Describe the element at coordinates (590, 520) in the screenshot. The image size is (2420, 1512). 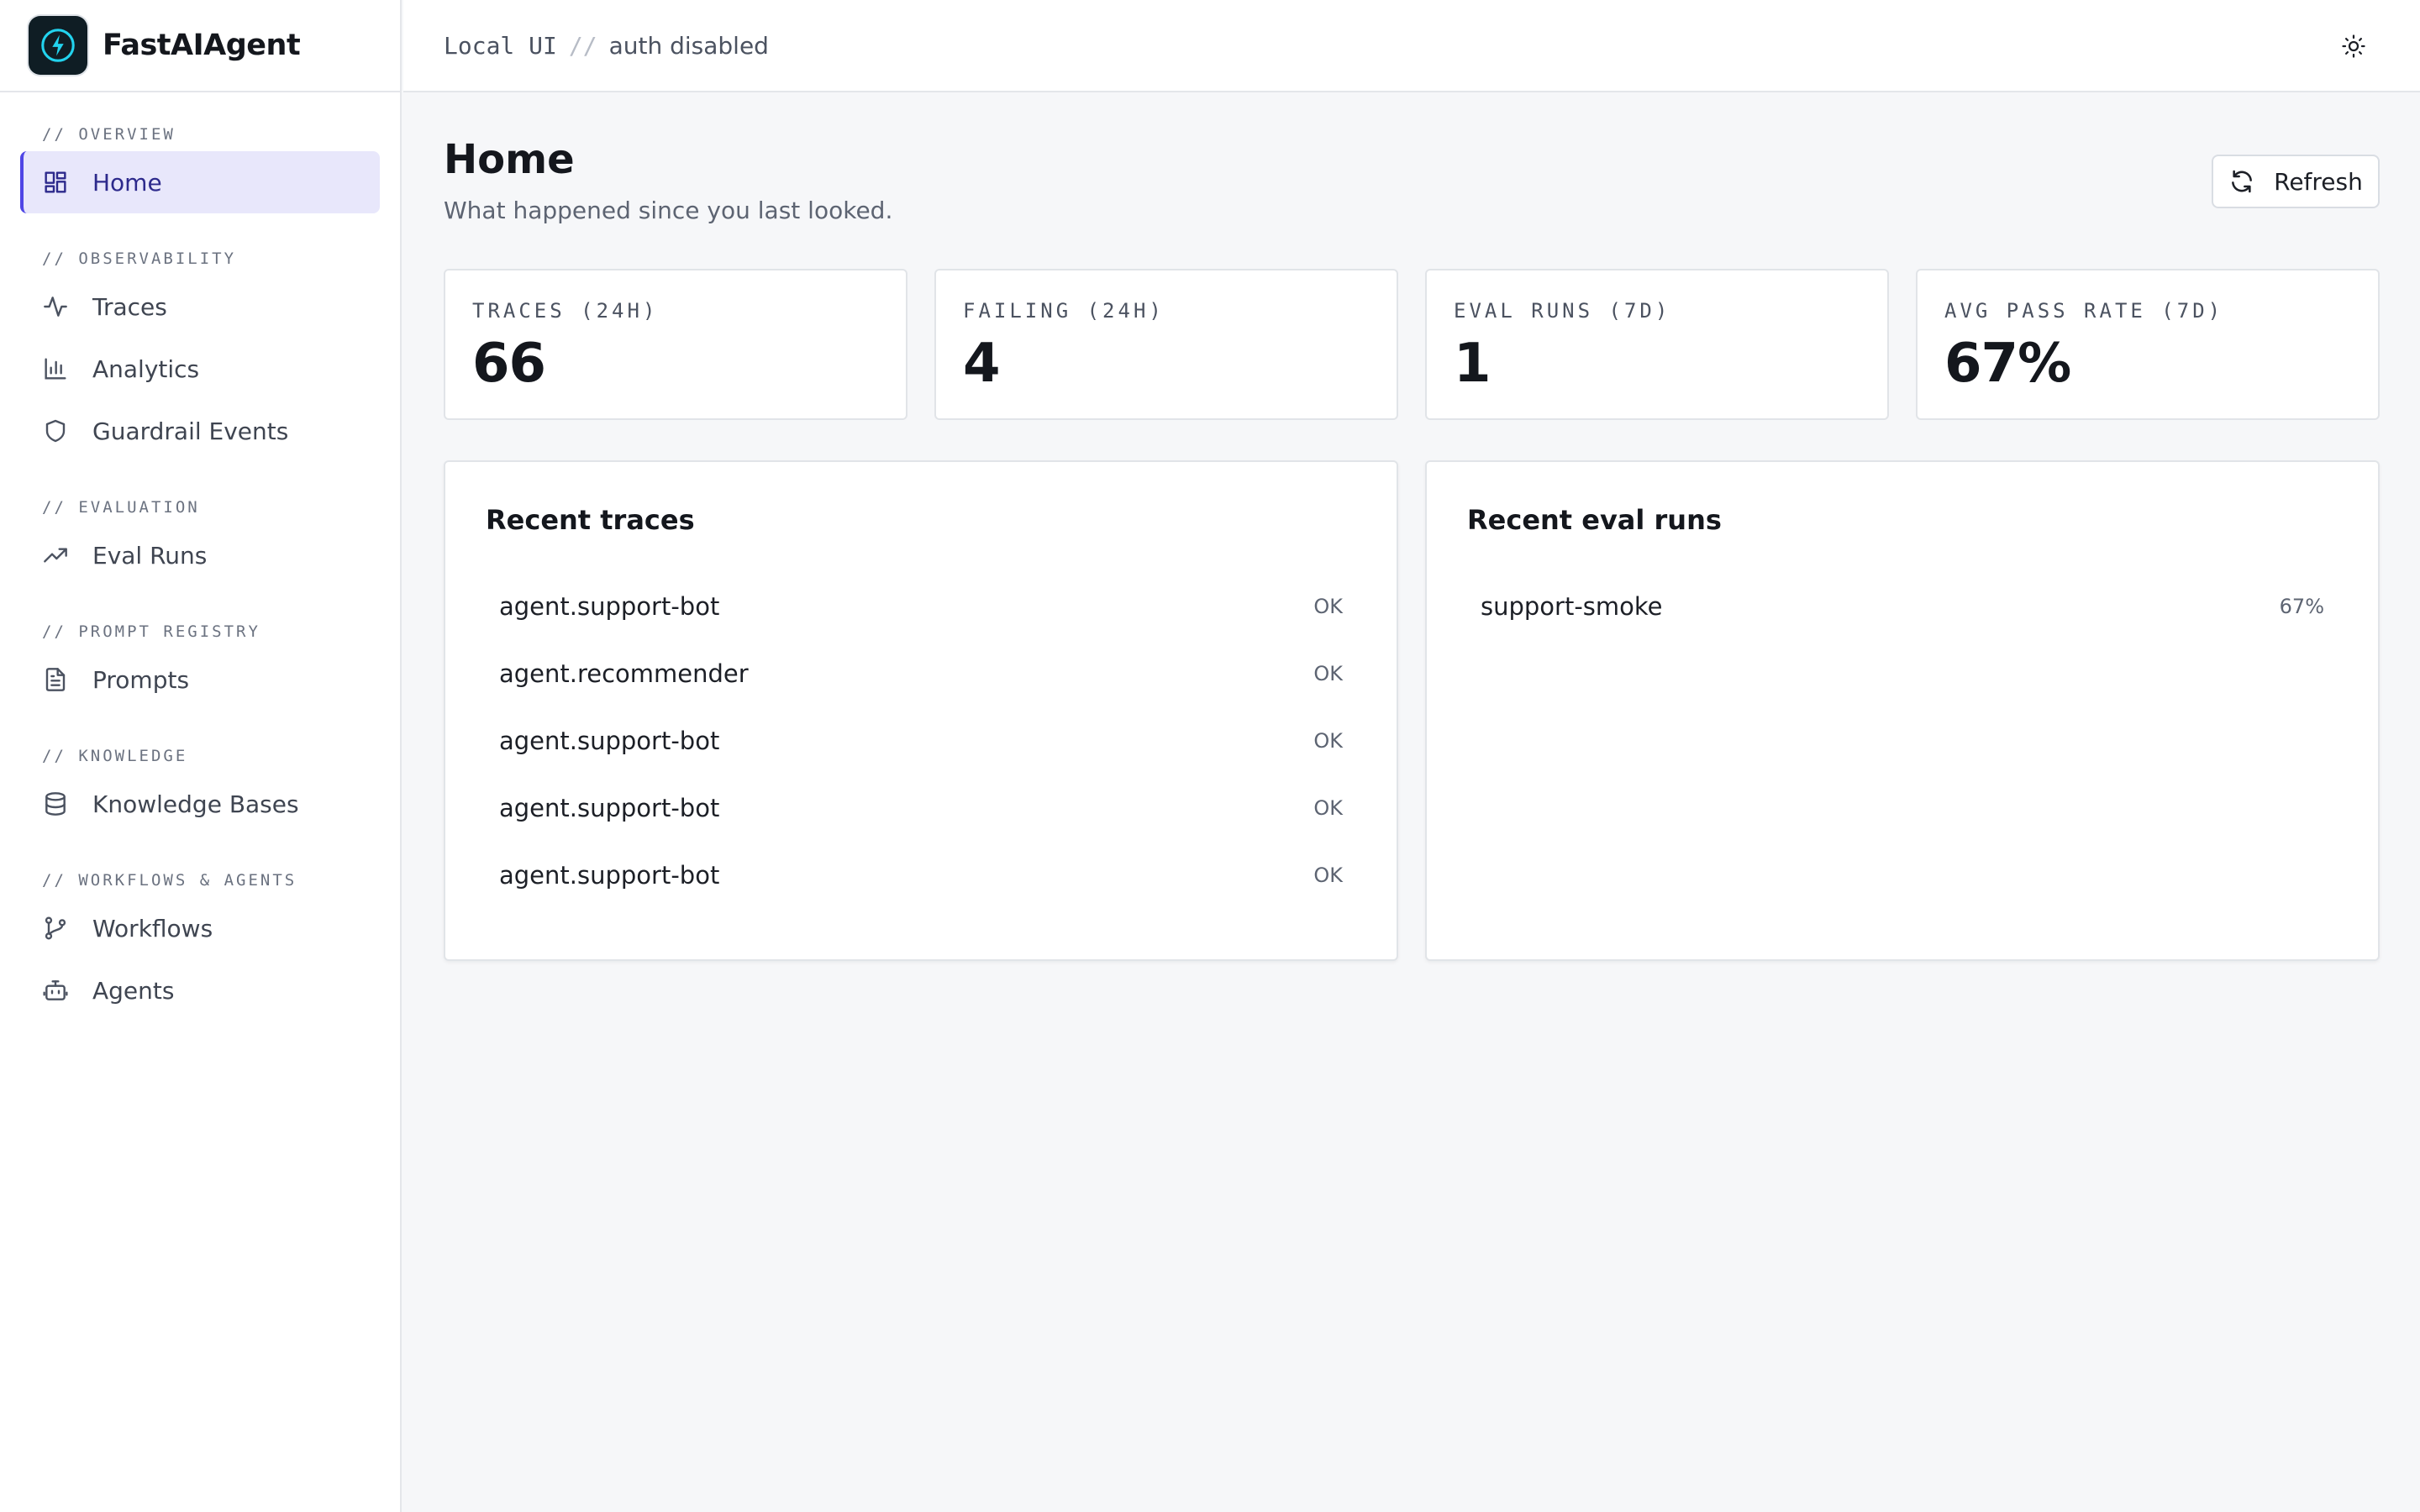
I see `panel-title: Recent traces` at that location.